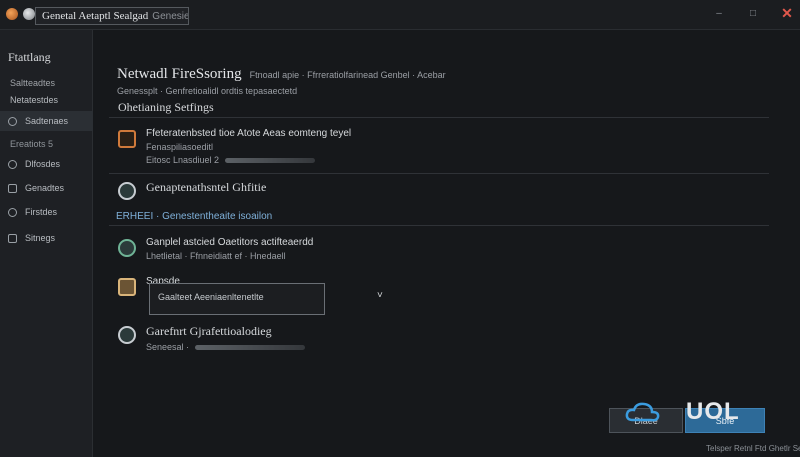 Image resolution: width=800 pixels, height=457 pixels. What do you see at coordinates (12, 188) in the screenshot?
I see `device-icon` at bounding box center [12, 188].